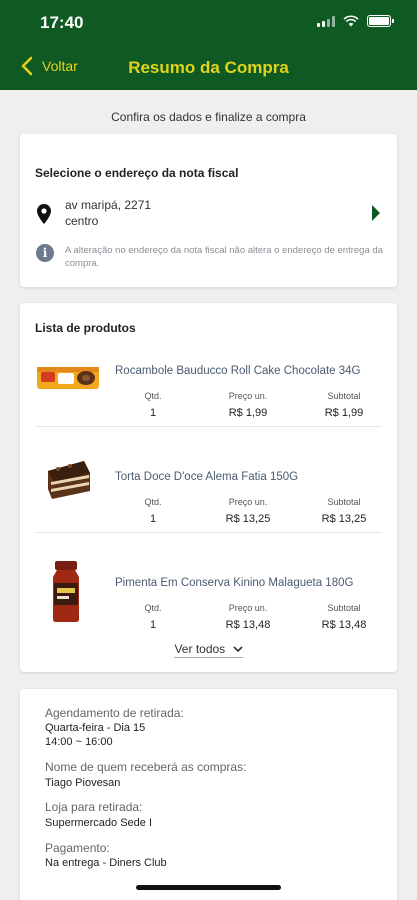 The height and width of the screenshot is (900, 417). What do you see at coordinates (45, 253) in the screenshot?
I see `info-icon: i` at bounding box center [45, 253].